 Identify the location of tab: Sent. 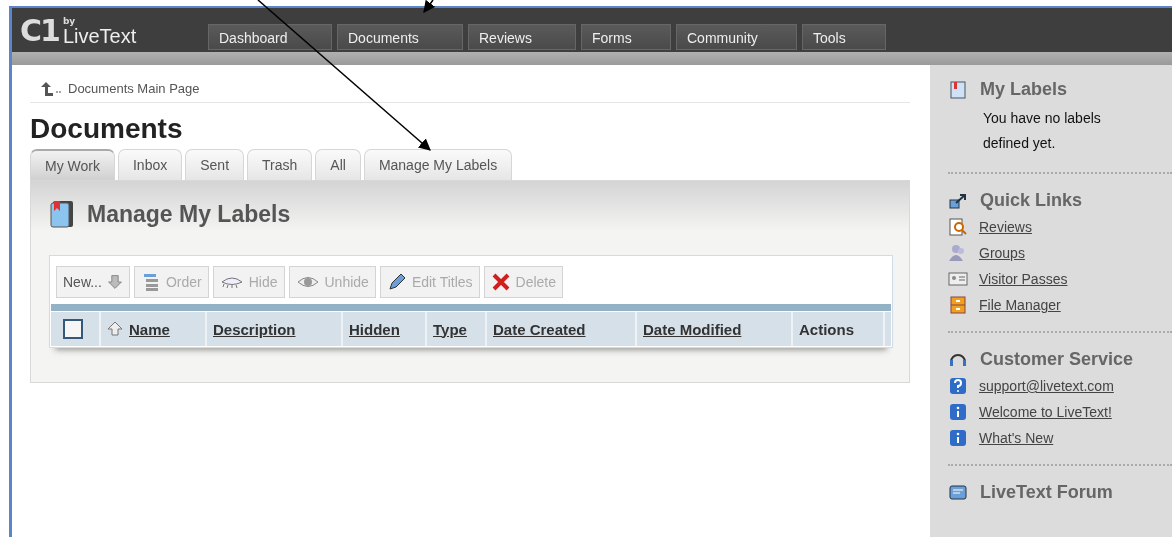
(215, 164).